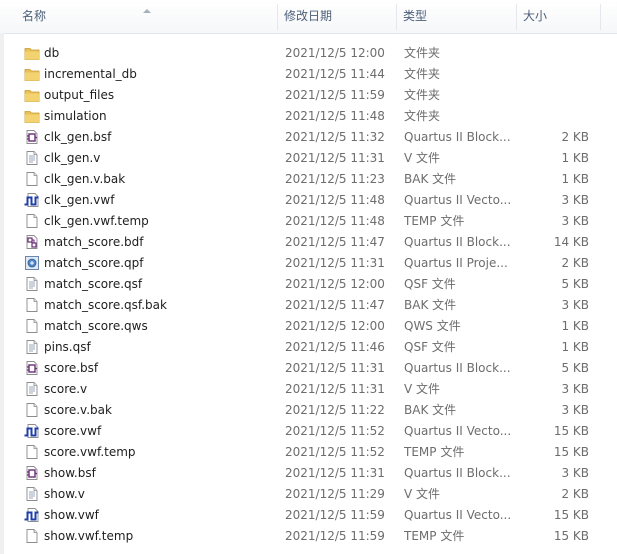 This screenshot has height=554, width=617. I want to click on file-modified-date: 2021/12/5 11:47, so click(335, 242).